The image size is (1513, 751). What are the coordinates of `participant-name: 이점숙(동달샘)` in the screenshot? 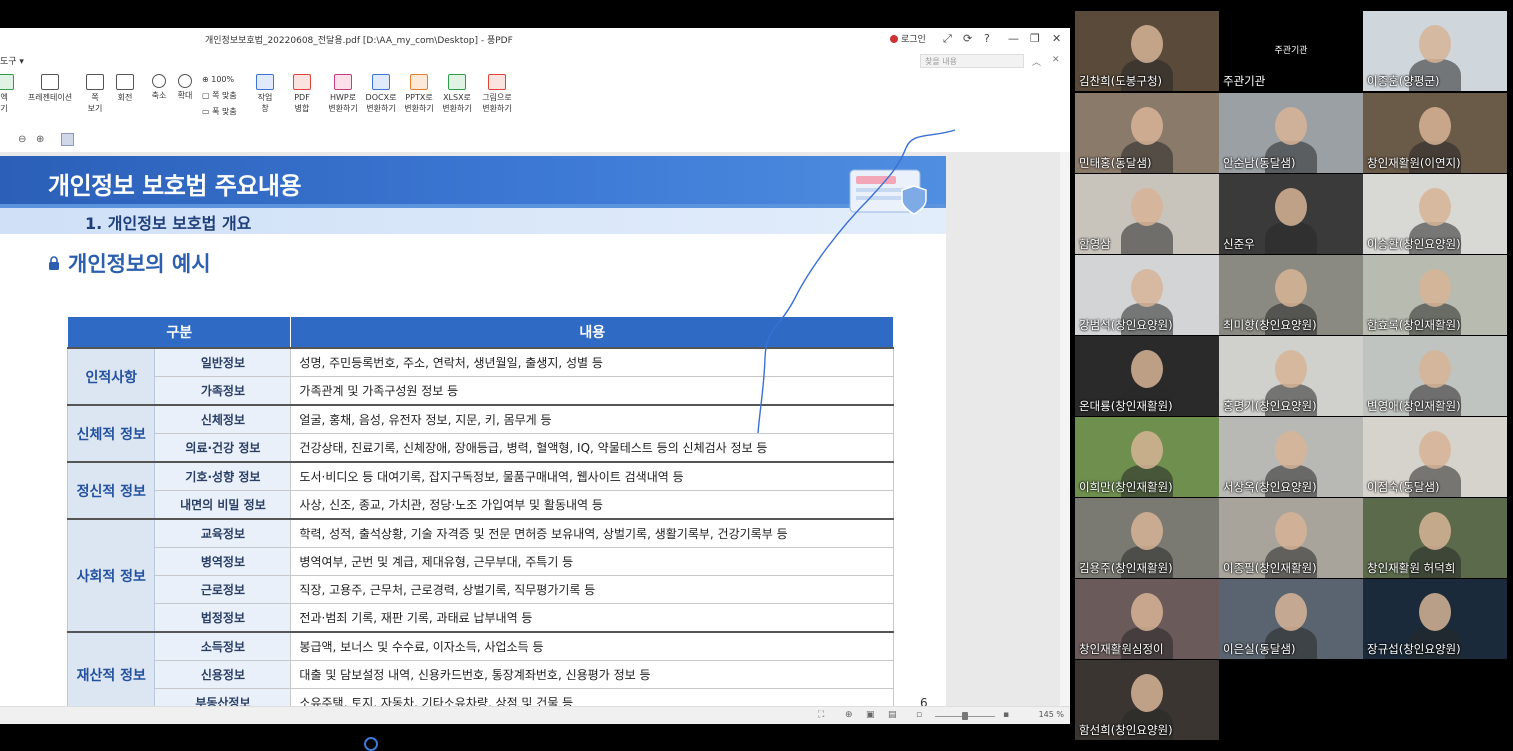 It's located at (1403, 487).